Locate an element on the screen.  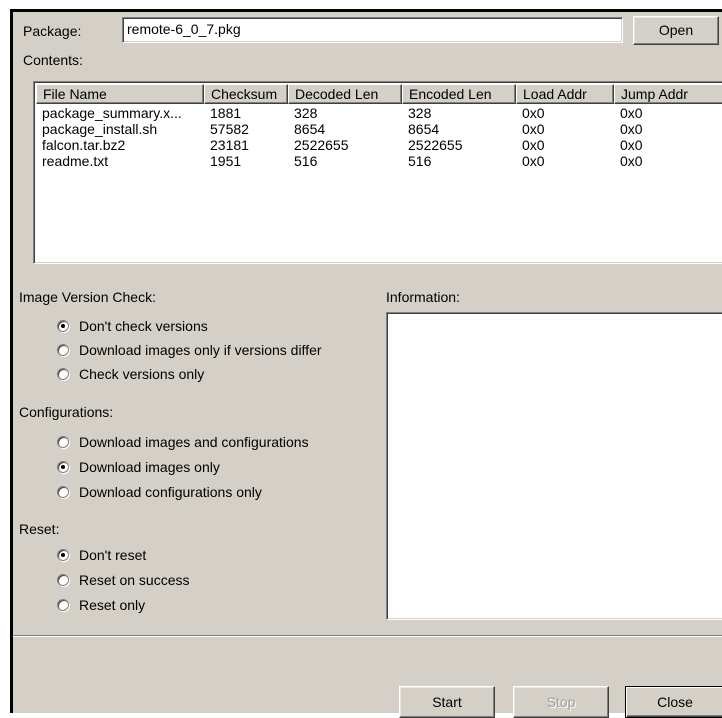
table-row: readme.txt 1951 516 516 0x0 0x0 is located at coordinates (379, 161).